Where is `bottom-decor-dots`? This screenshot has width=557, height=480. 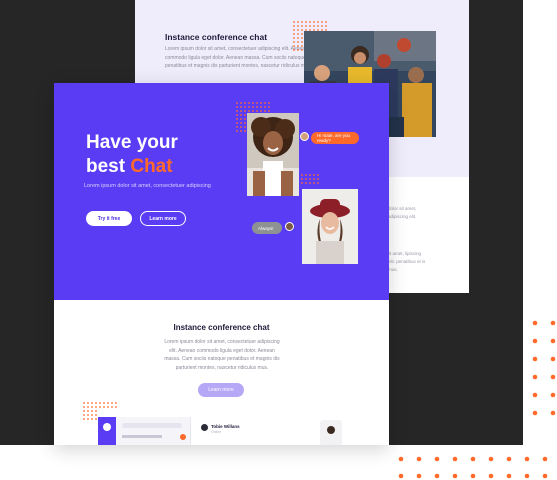 bottom-decor-dots is located at coordinates (475, 467).